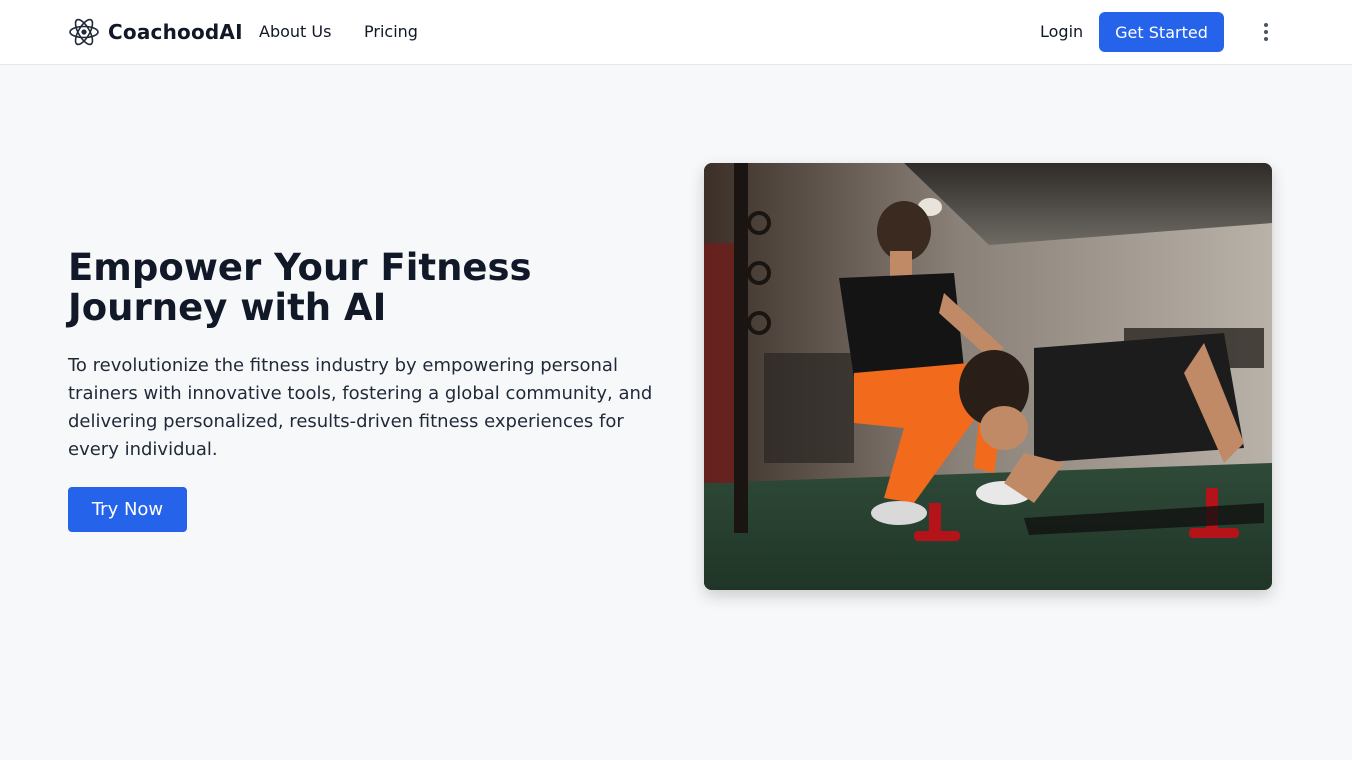 The width and height of the screenshot is (1352, 760). What do you see at coordinates (391, 32) in the screenshot?
I see `nav-pricing-link: Pricing` at bounding box center [391, 32].